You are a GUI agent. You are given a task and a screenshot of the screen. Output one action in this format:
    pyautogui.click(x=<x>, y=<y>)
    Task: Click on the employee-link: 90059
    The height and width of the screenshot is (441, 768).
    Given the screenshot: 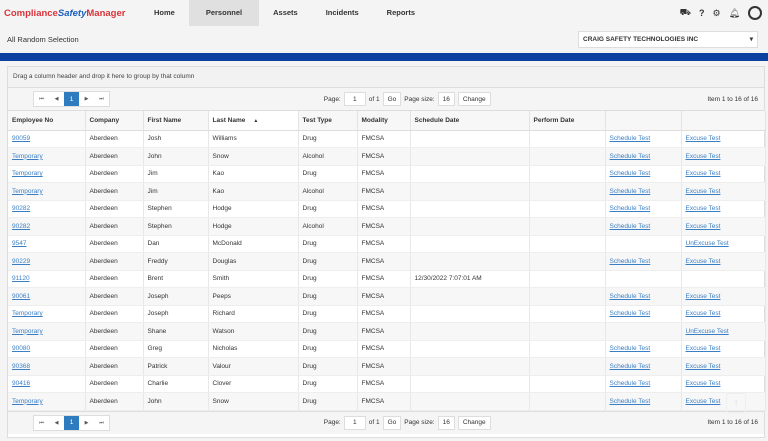 What is the action you would take?
    pyautogui.click(x=21, y=138)
    